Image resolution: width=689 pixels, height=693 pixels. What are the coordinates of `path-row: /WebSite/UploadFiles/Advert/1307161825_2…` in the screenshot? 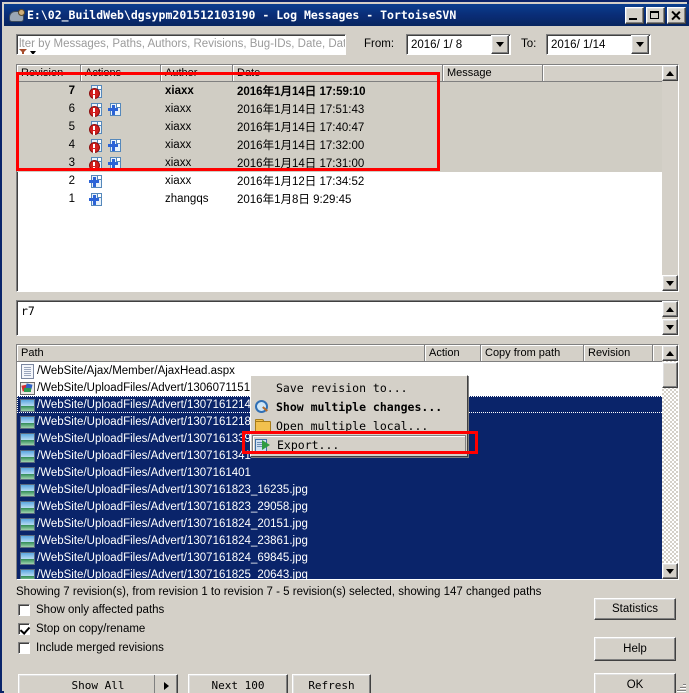 It's located at (347, 572).